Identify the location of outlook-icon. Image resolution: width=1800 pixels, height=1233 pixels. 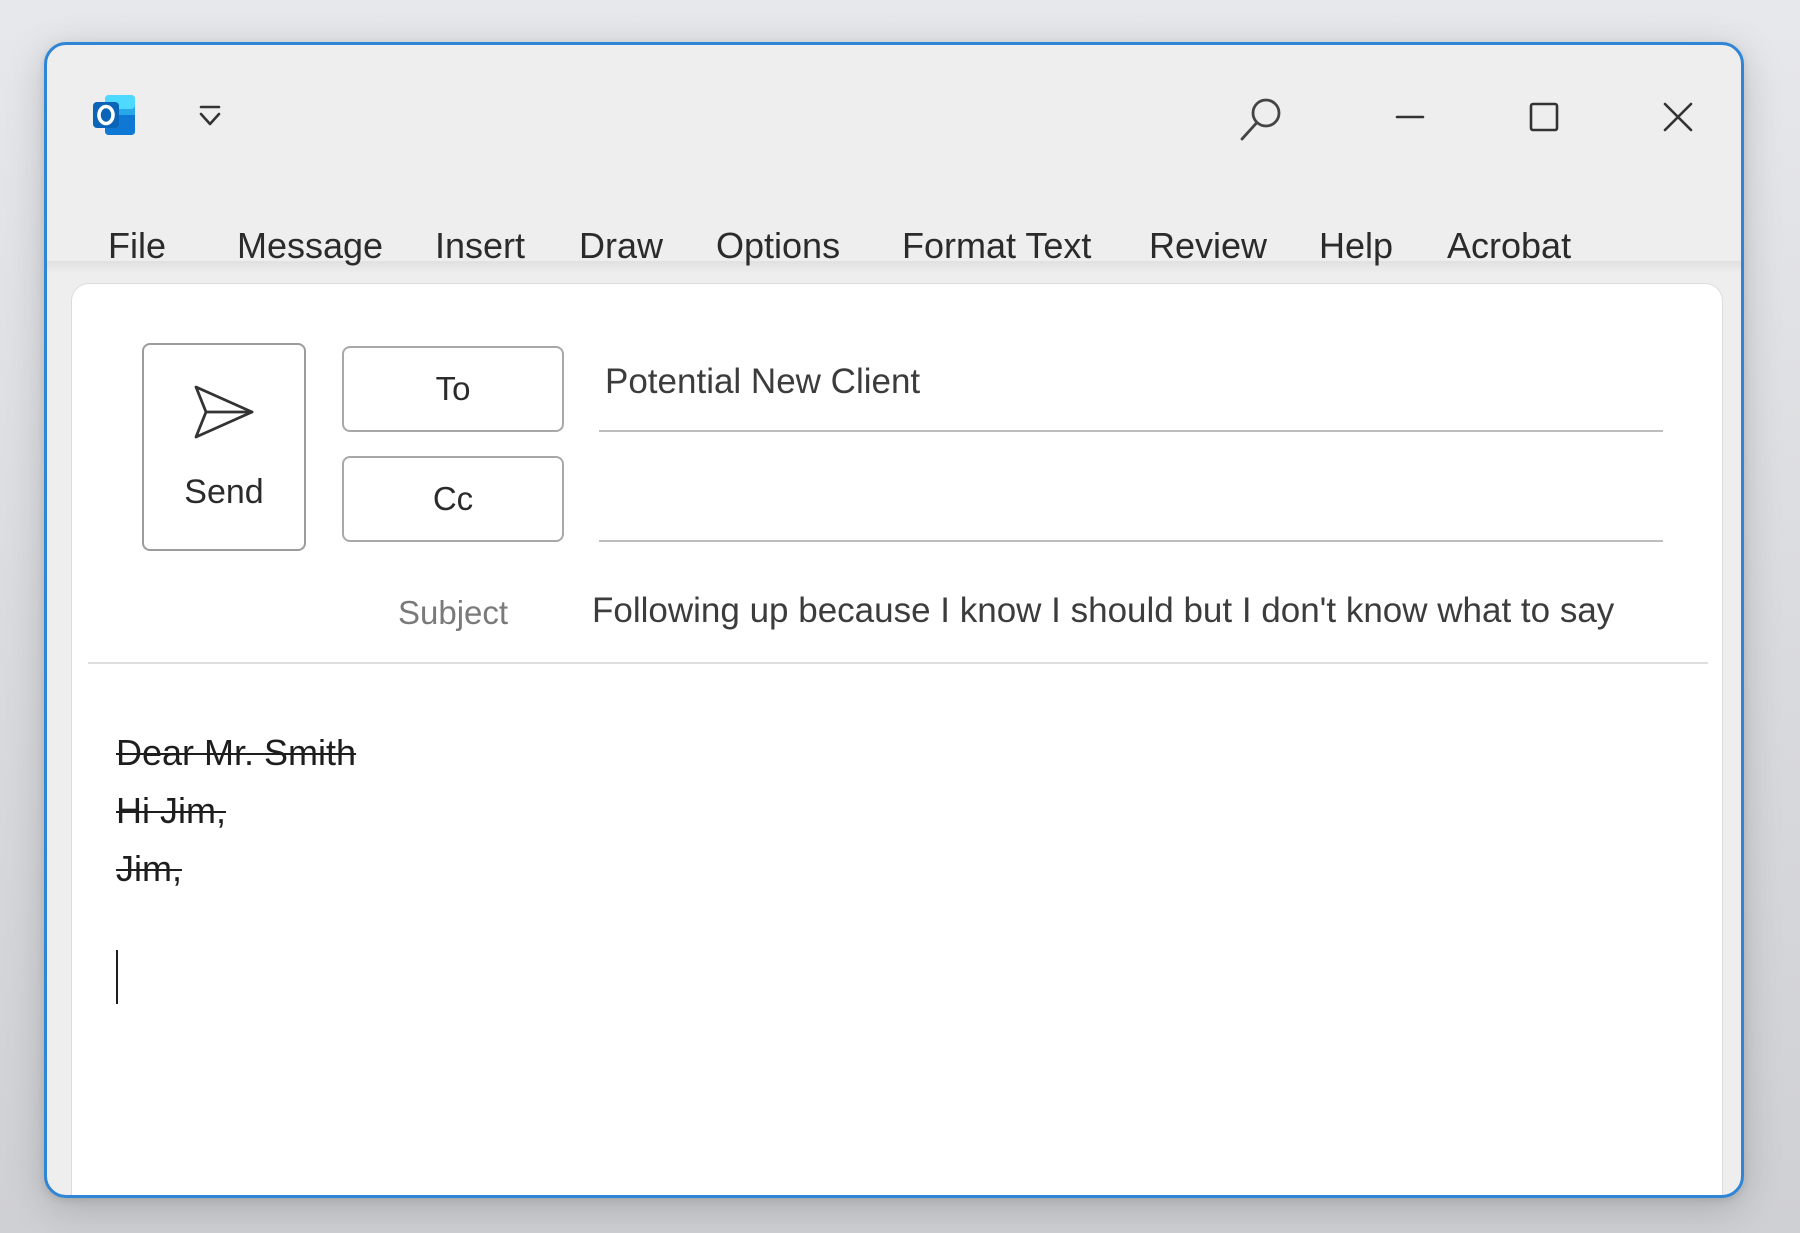
(114, 115).